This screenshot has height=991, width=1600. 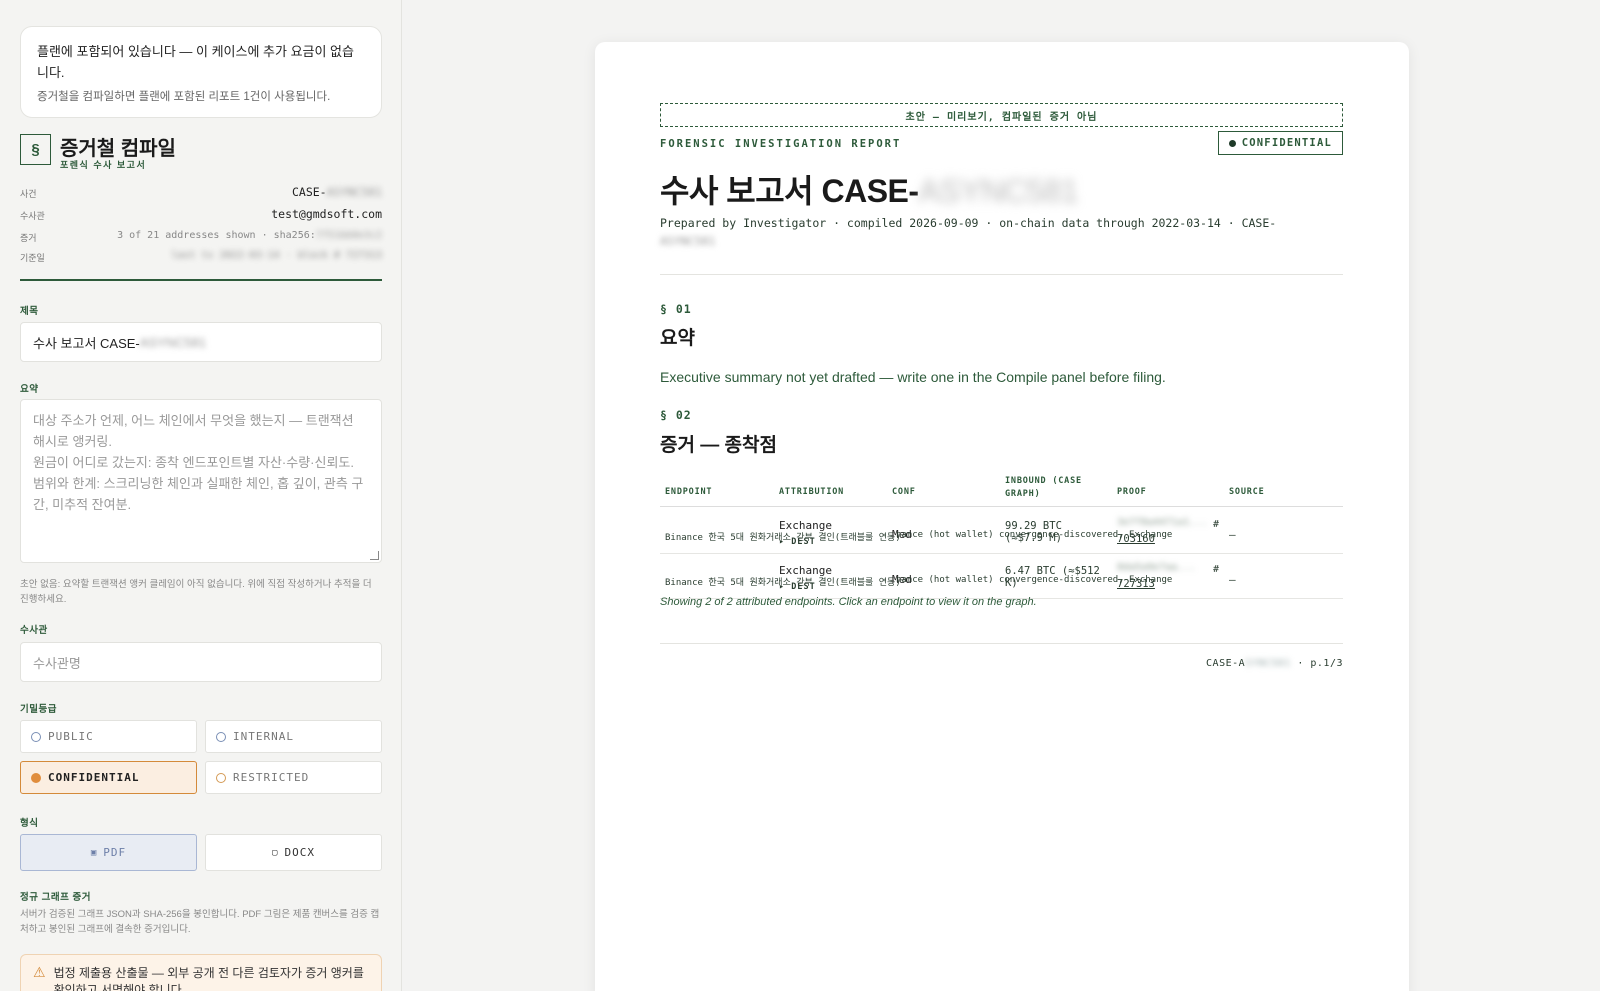 What do you see at coordinates (184, 97) in the screenshot?
I see `plan-usage-text: 증거철을 컴파일하면 플랜에 포함된 리포트 1건이 사용됩니다.` at bounding box center [184, 97].